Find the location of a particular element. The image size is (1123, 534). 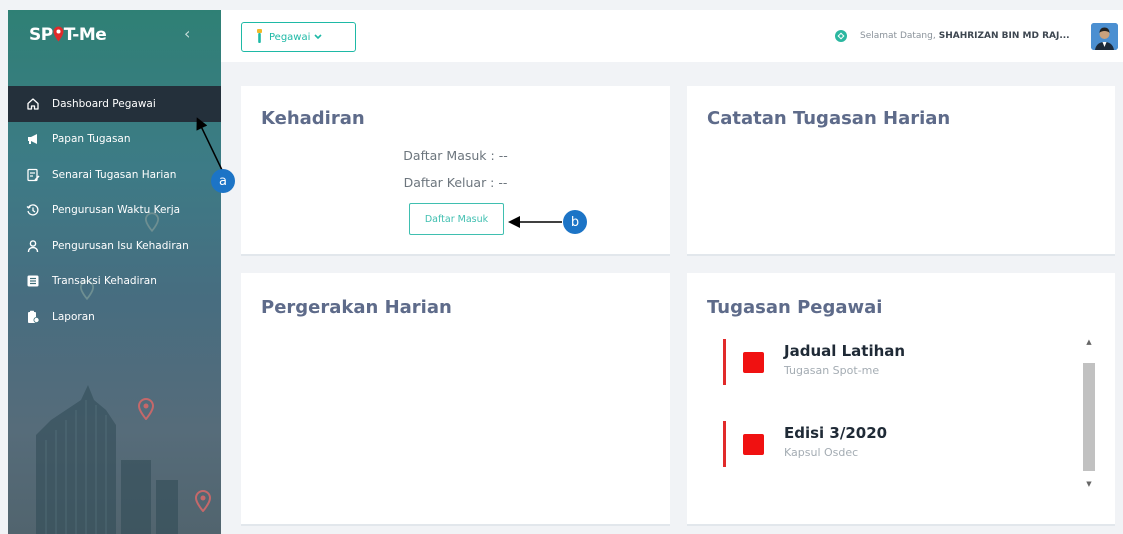

sync-status-icon is located at coordinates (841, 37).